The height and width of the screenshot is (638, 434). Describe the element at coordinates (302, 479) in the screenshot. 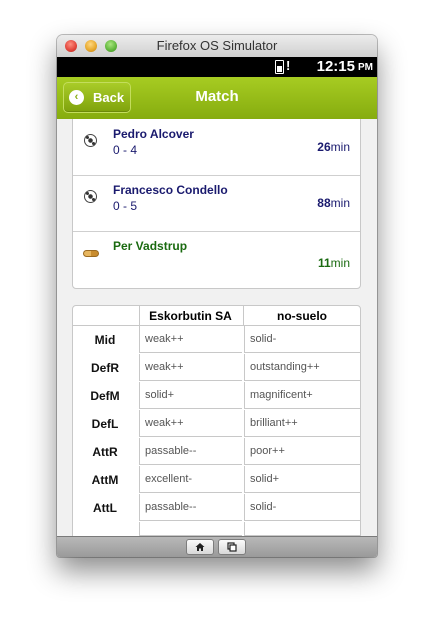

I see `away-rating: solid+` at that location.